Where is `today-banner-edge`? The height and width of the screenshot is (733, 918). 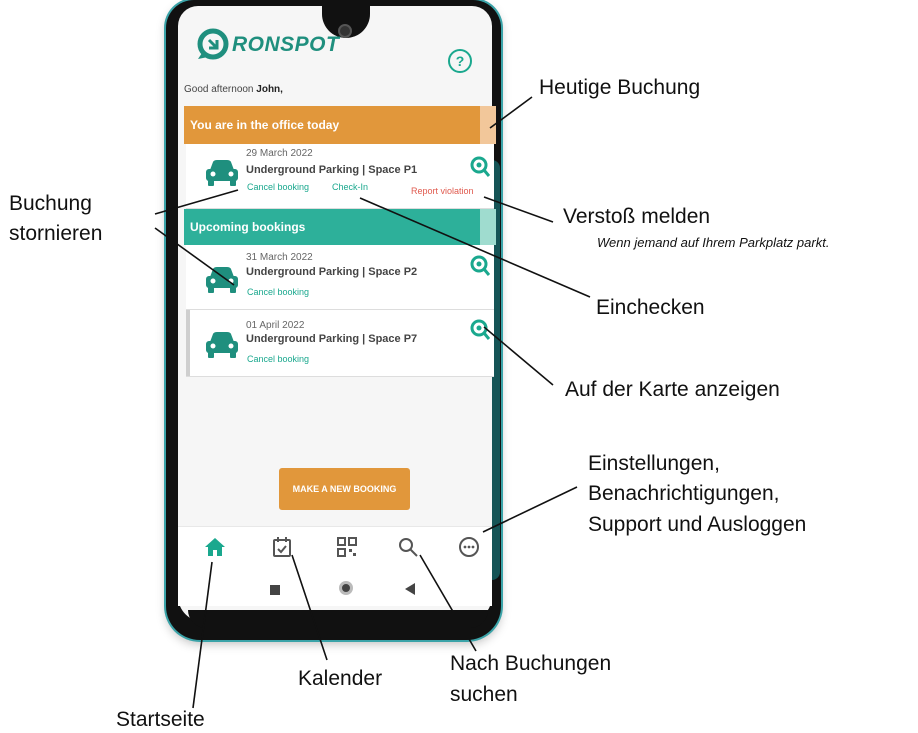
today-banner-edge is located at coordinates (488, 125).